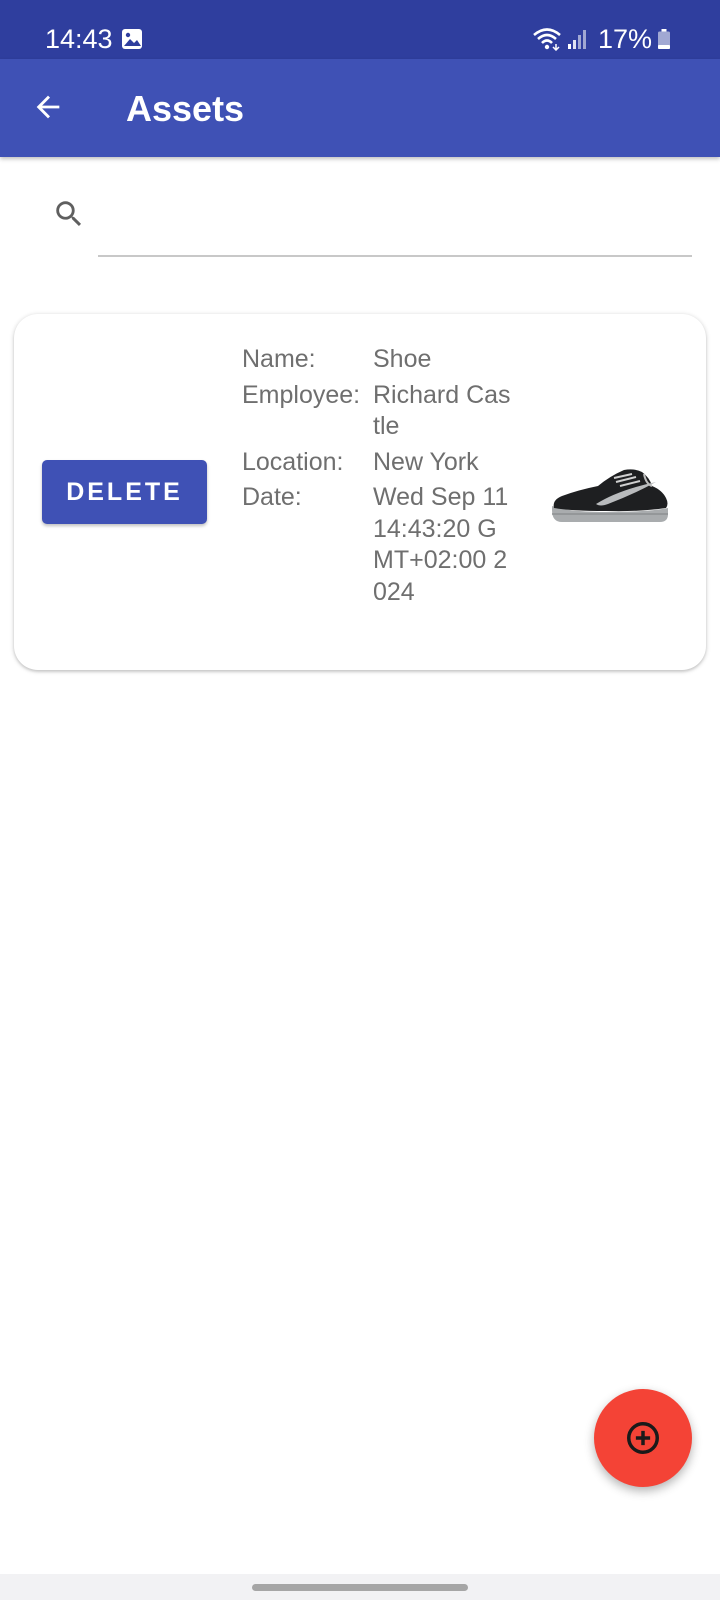  What do you see at coordinates (547, 39) in the screenshot?
I see `wifi-icon` at bounding box center [547, 39].